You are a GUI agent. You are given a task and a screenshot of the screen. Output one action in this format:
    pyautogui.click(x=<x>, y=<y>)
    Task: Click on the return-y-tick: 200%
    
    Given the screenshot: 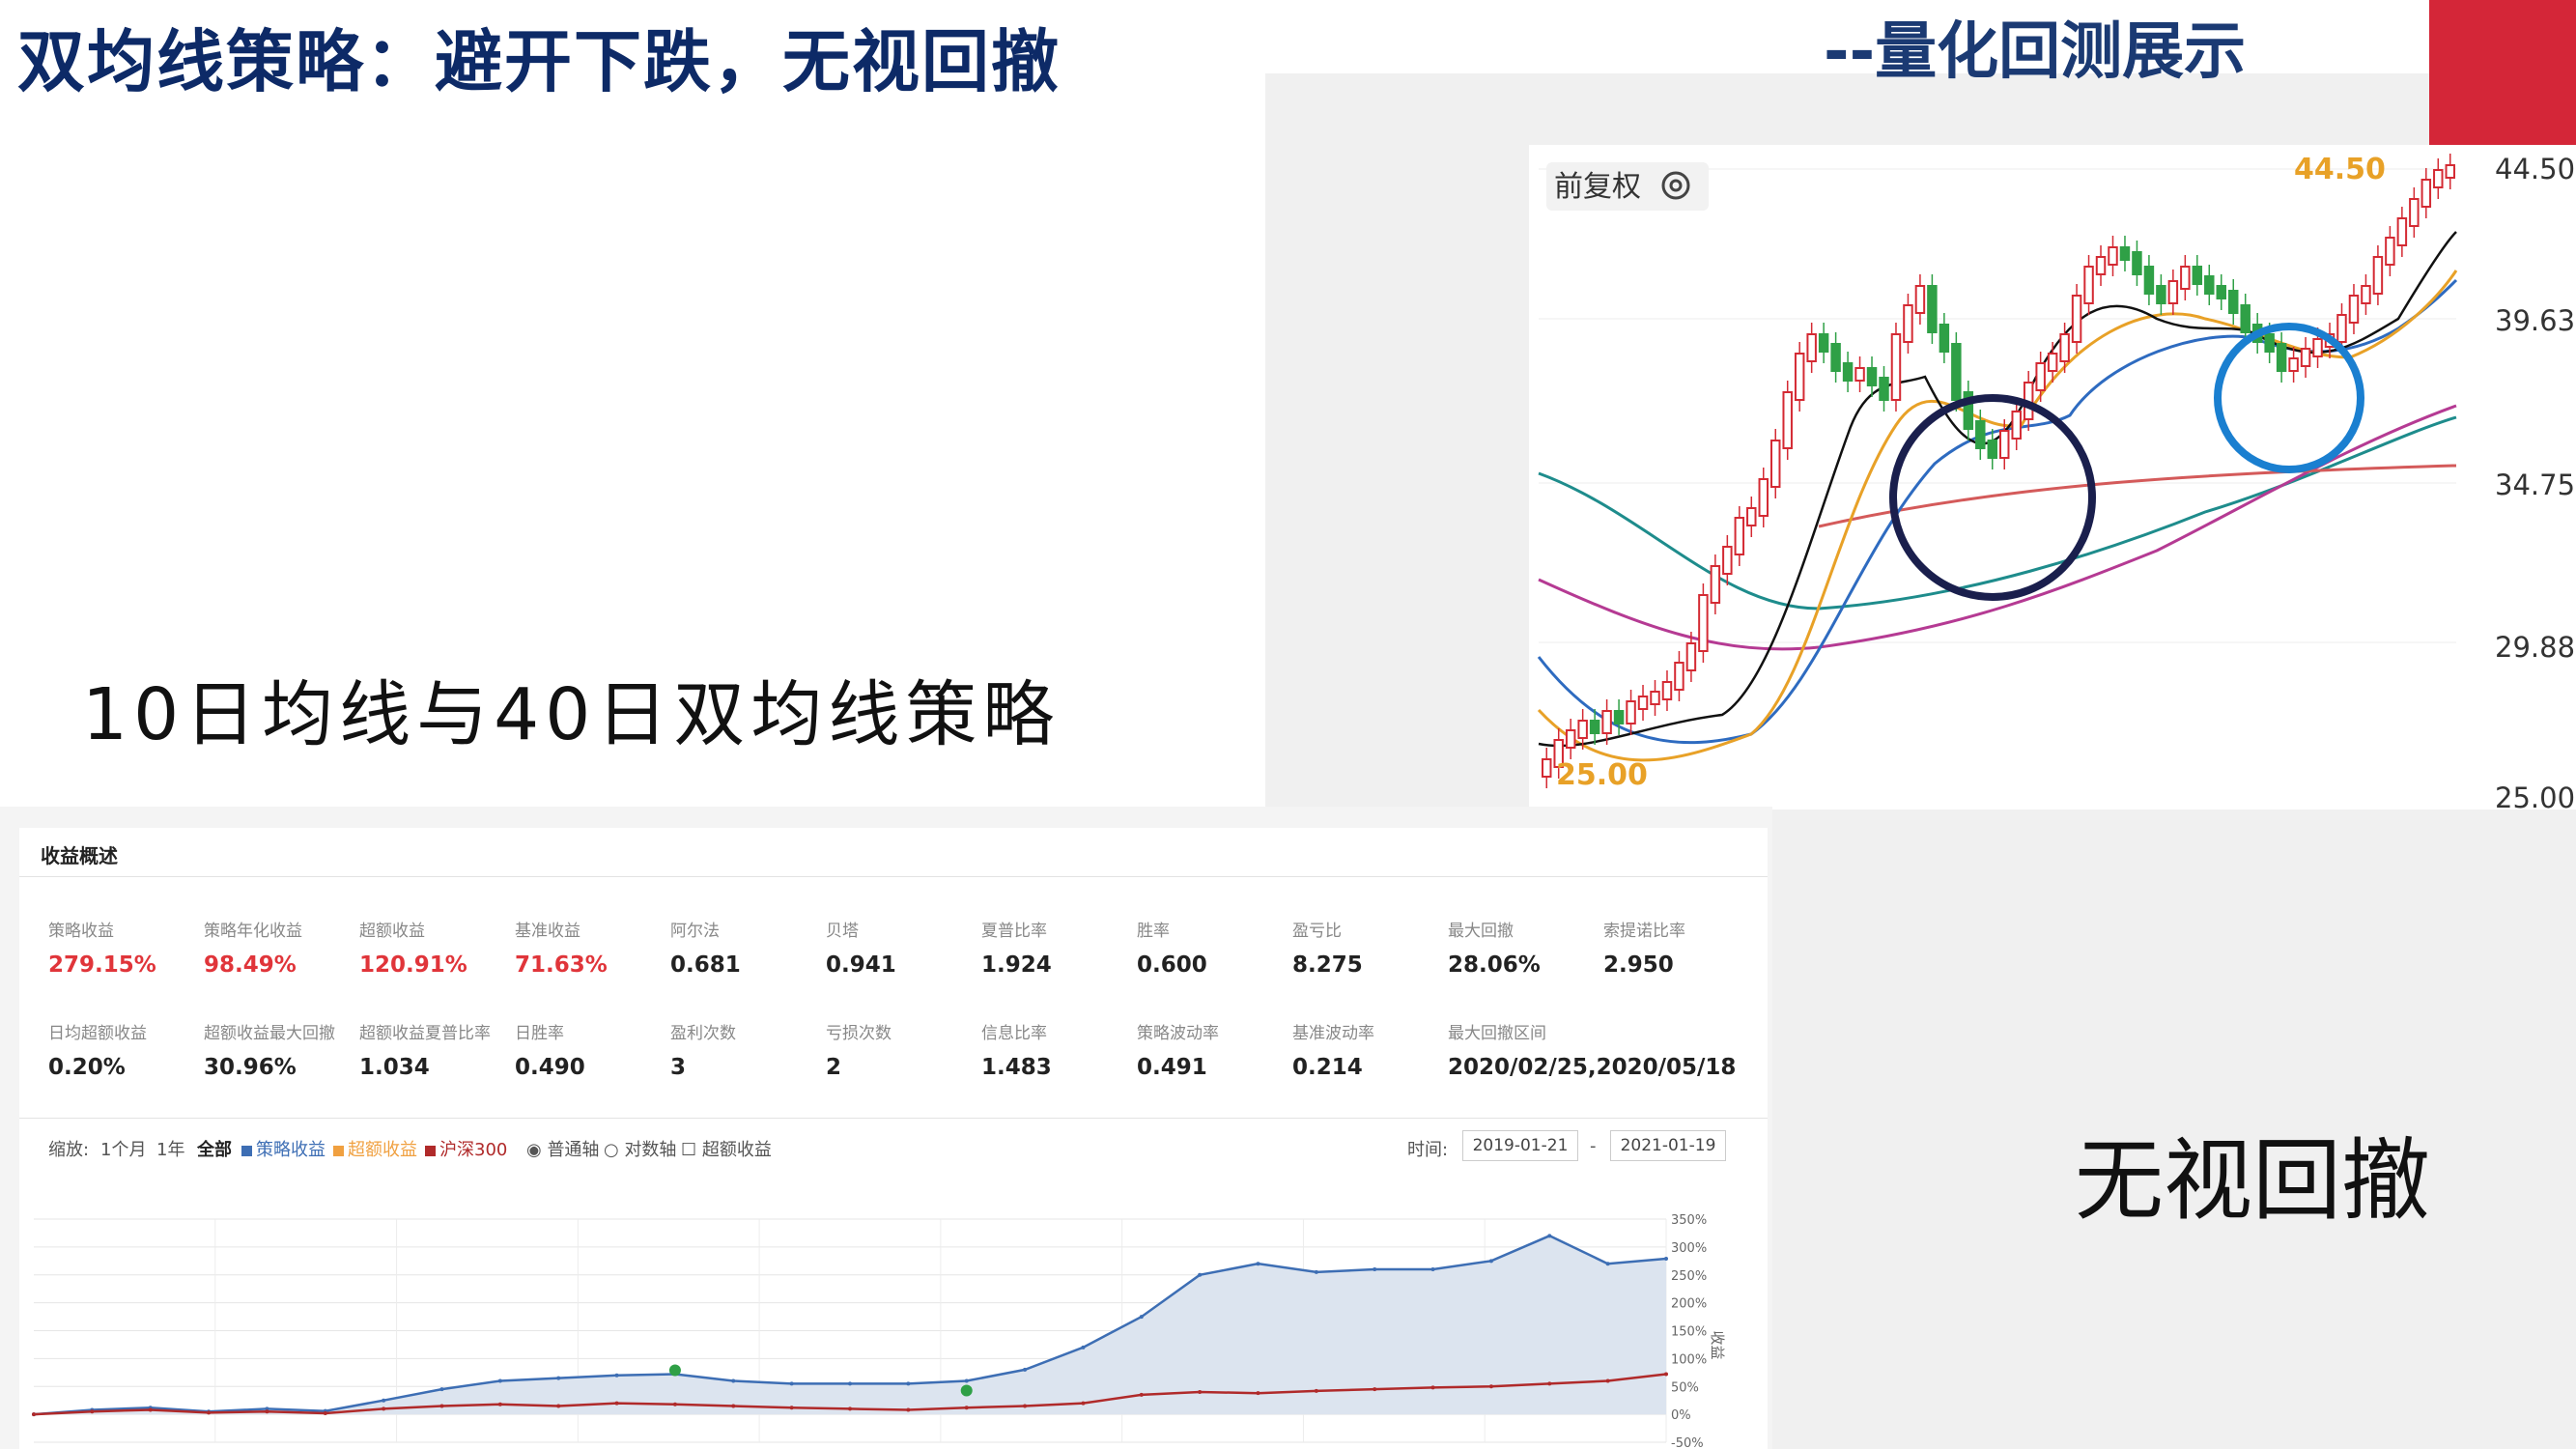 What is the action you would take?
    pyautogui.click(x=1689, y=1304)
    